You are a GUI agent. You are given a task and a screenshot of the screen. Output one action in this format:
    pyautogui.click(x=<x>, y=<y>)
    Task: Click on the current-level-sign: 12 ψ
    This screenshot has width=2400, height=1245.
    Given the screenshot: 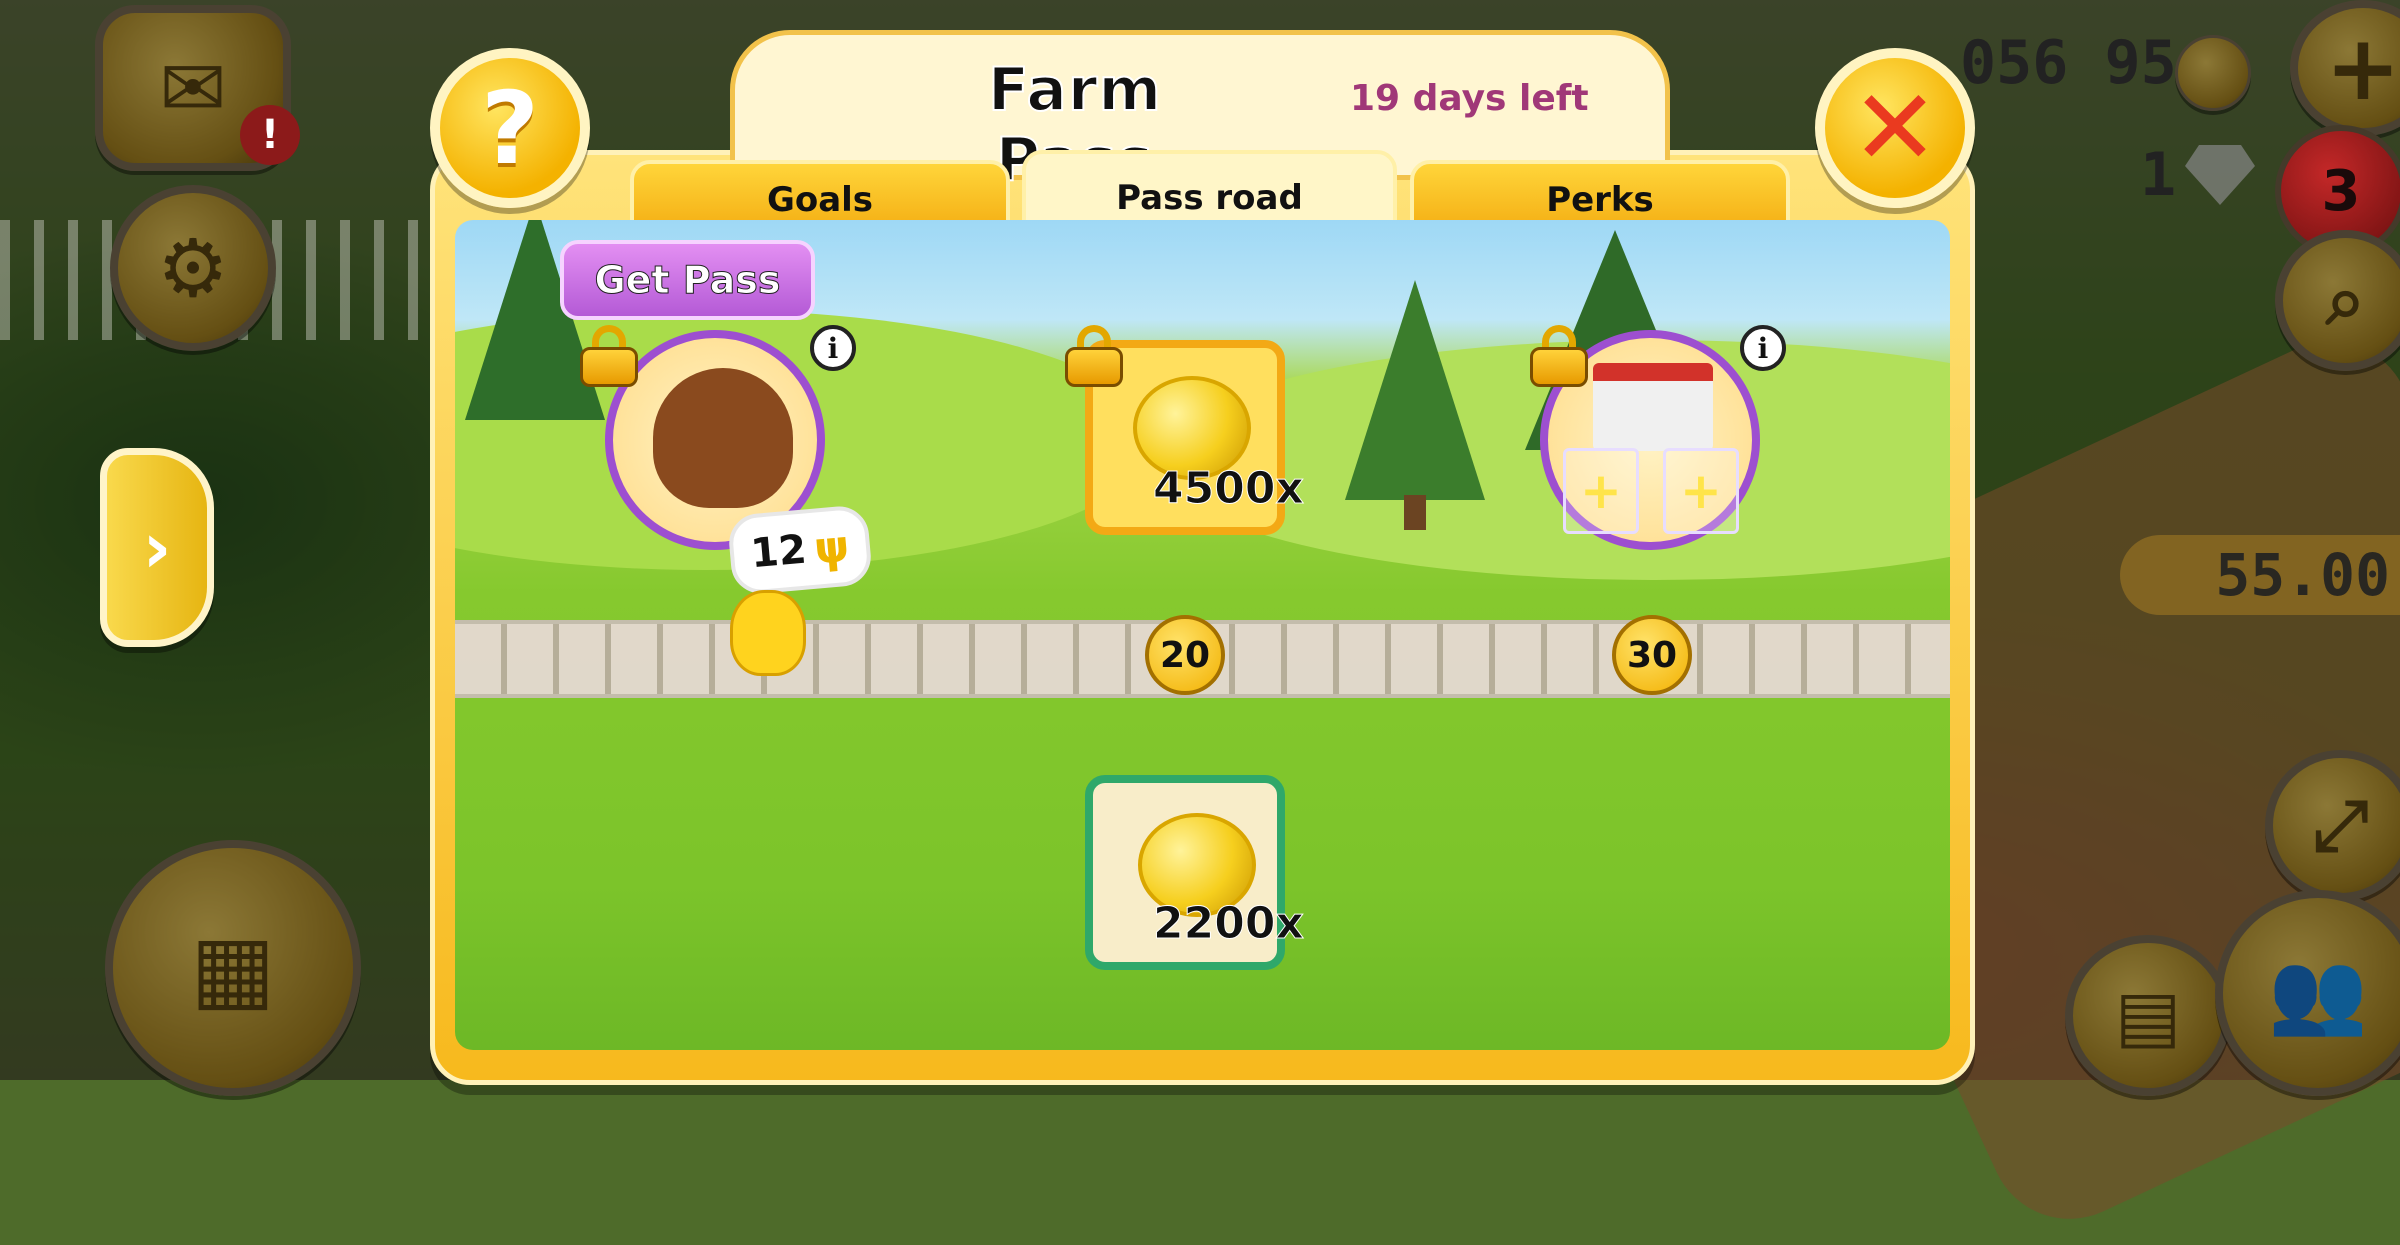 What is the action you would take?
    pyautogui.click(x=800, y=550)
    